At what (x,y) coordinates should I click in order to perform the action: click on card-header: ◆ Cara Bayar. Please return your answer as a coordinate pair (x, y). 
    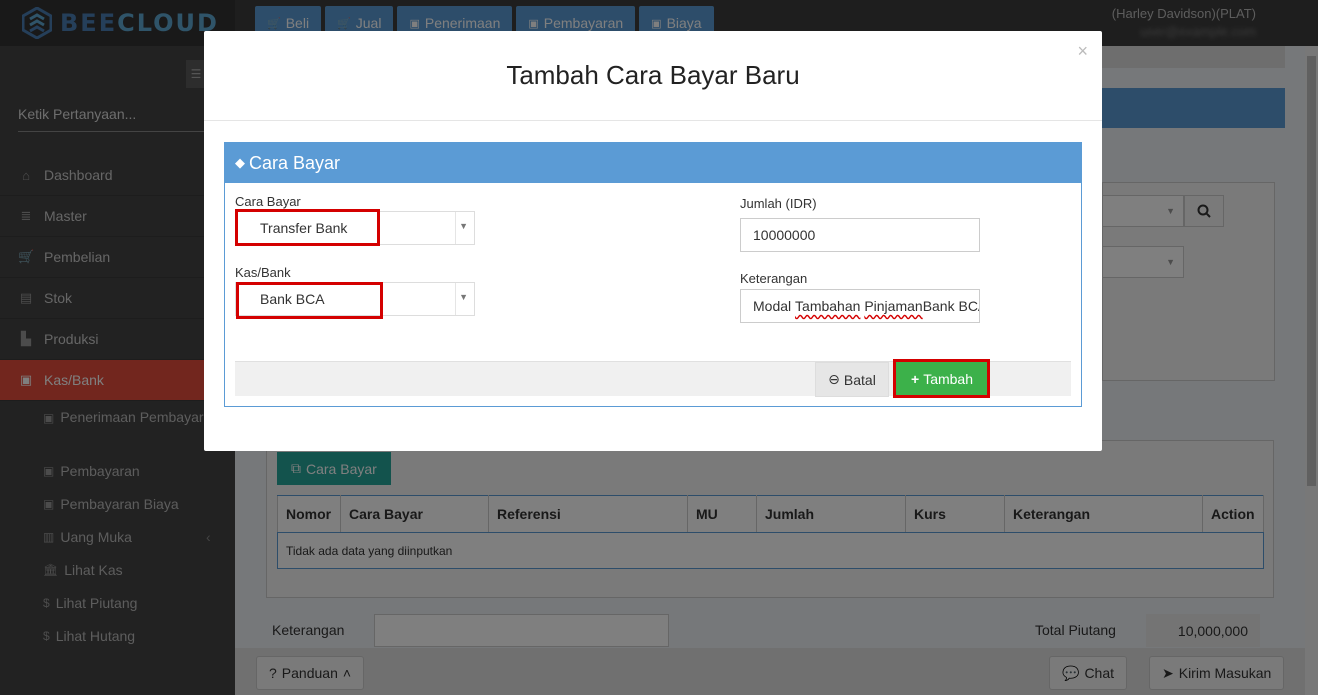
    Looking at the image, I should click on (653, 163).